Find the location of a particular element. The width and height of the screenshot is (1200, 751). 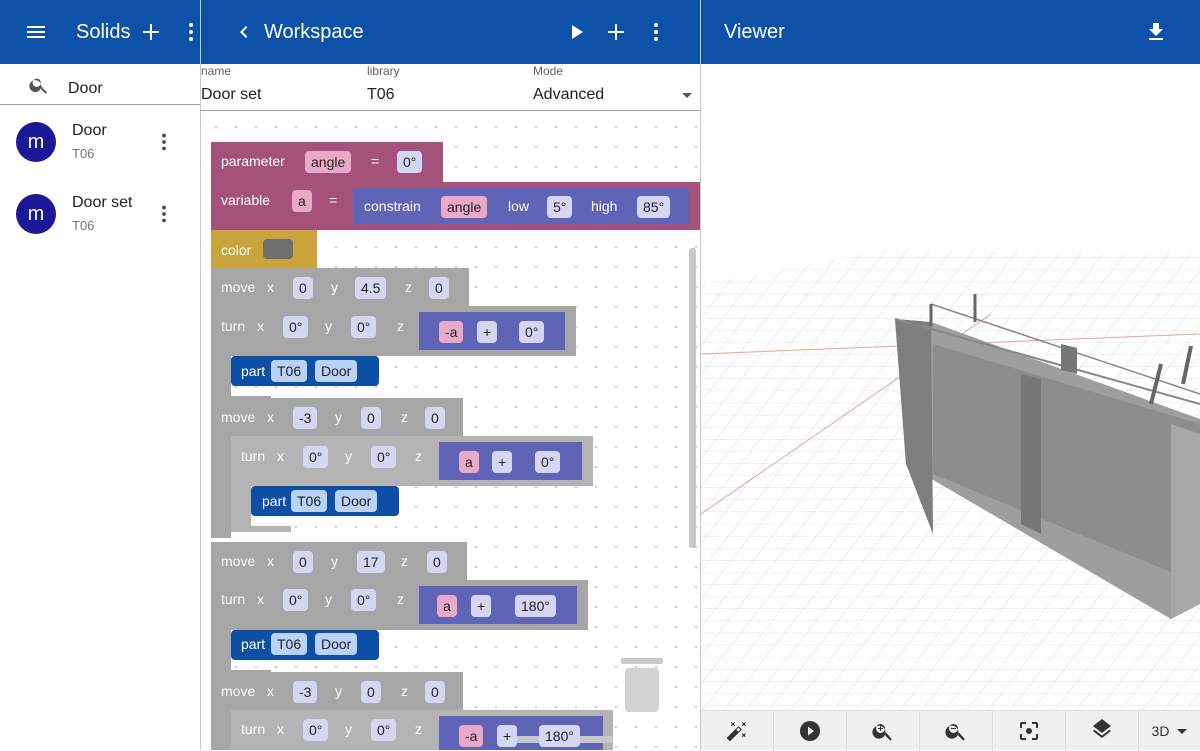

back-chevron-icon is located at coordinates (244, 32).